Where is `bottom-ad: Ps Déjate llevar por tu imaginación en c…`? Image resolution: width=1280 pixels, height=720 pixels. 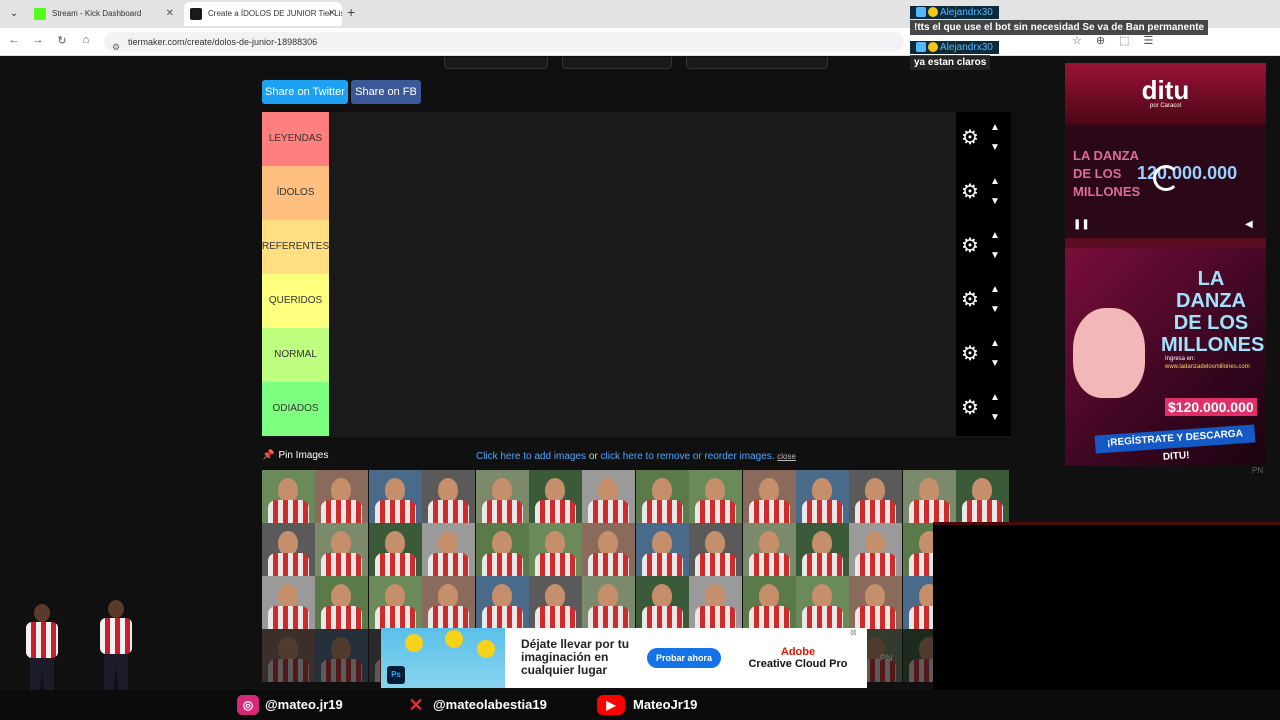 bottom-ad: Ps Déjate llevar por tu imaginación en c… is located at coordinates (624, 658).